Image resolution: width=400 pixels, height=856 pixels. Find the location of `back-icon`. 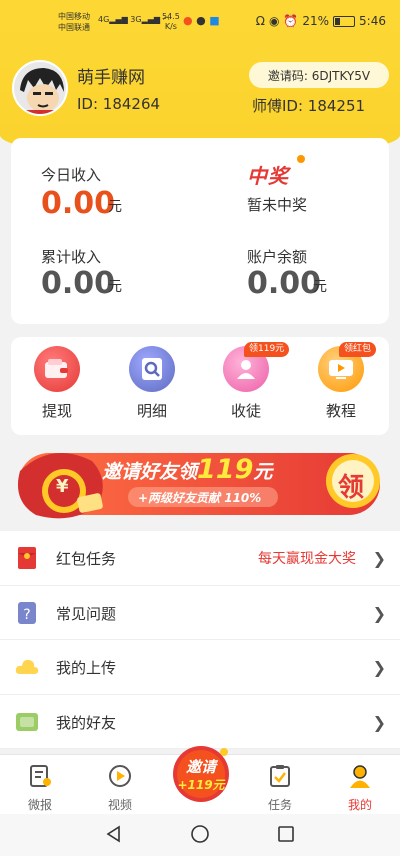

back-icon is located at coordinates (114, 834).